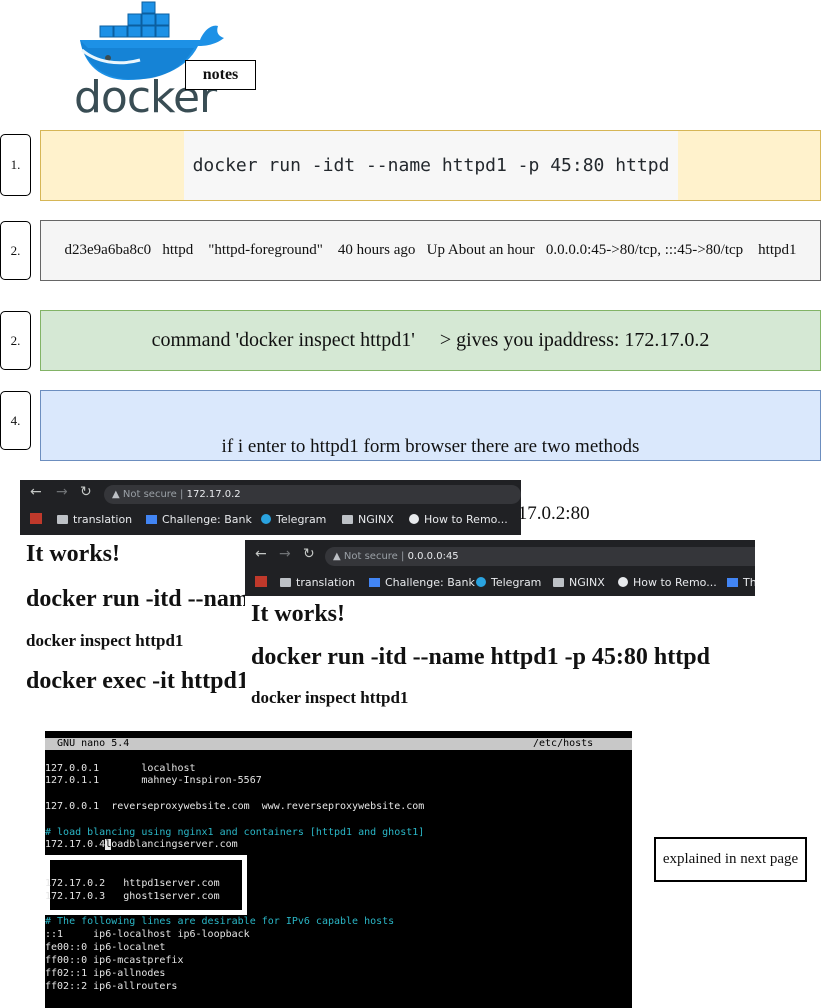 Image resolution: width=821 pixels, height=1008 pixels. What do you see at coordinates (330, 697) in the screenshot?
I see `page-b-line2: docker inspect httpd1` at bounding box center [330, 697].